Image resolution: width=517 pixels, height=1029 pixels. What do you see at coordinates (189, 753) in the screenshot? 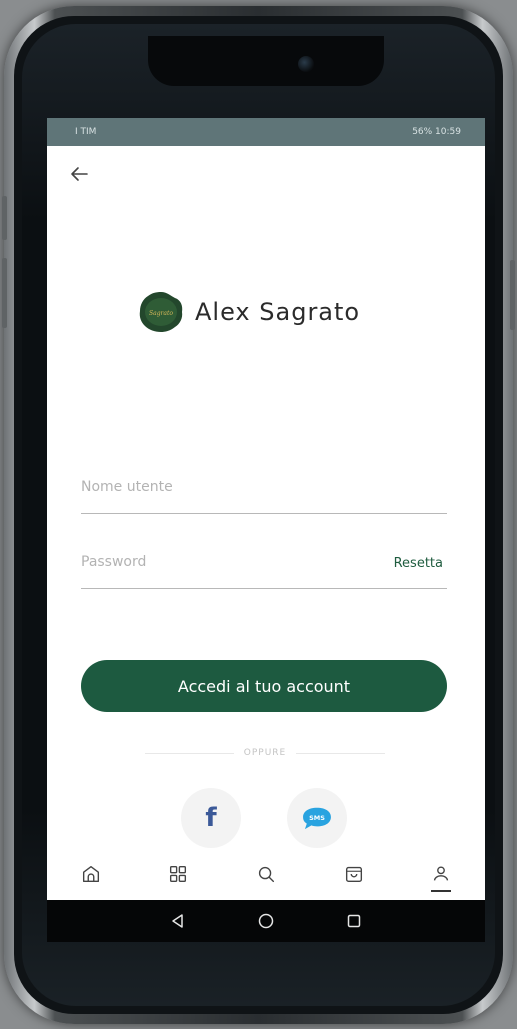
I see `divider-line-left` at bounding box center [189, 753].